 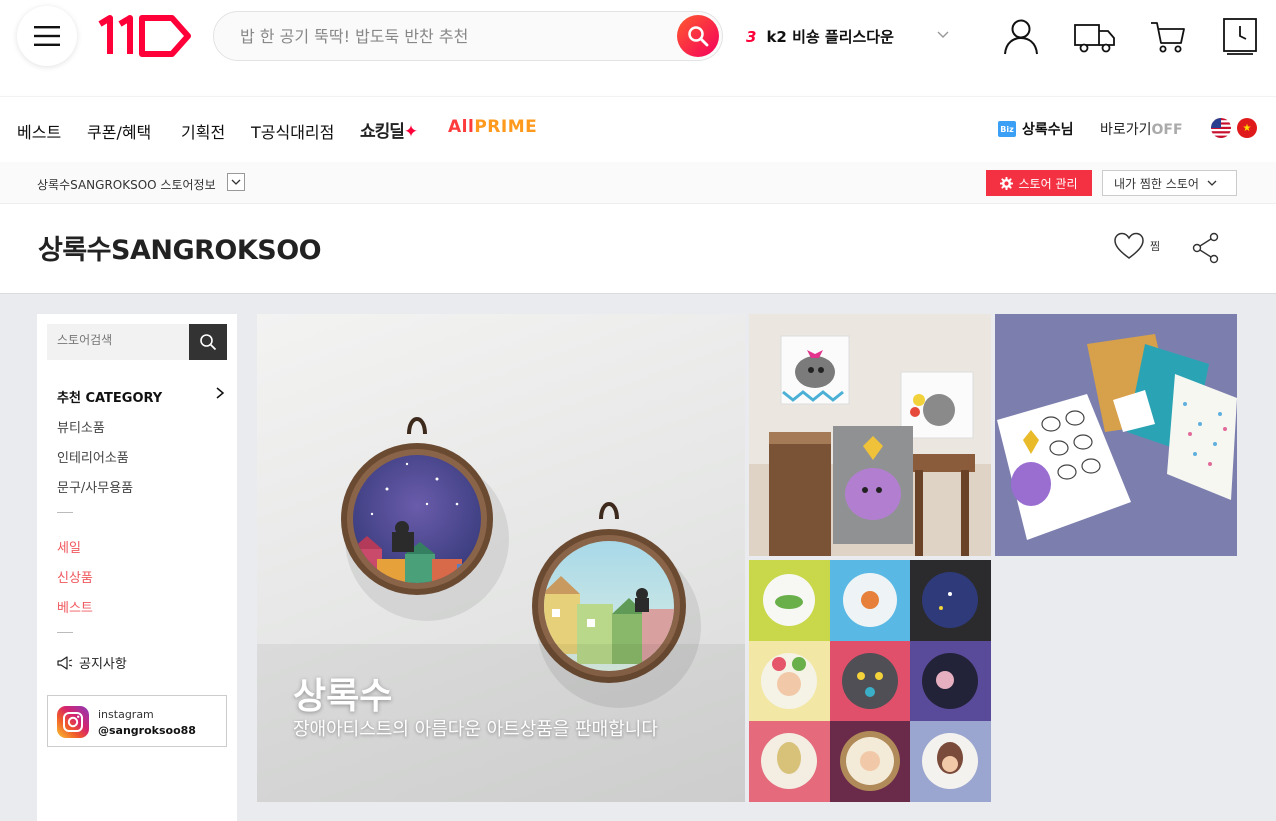 I want to click on recommend-category-header: 추천 CATEGORY, so click(x=141, y=396).